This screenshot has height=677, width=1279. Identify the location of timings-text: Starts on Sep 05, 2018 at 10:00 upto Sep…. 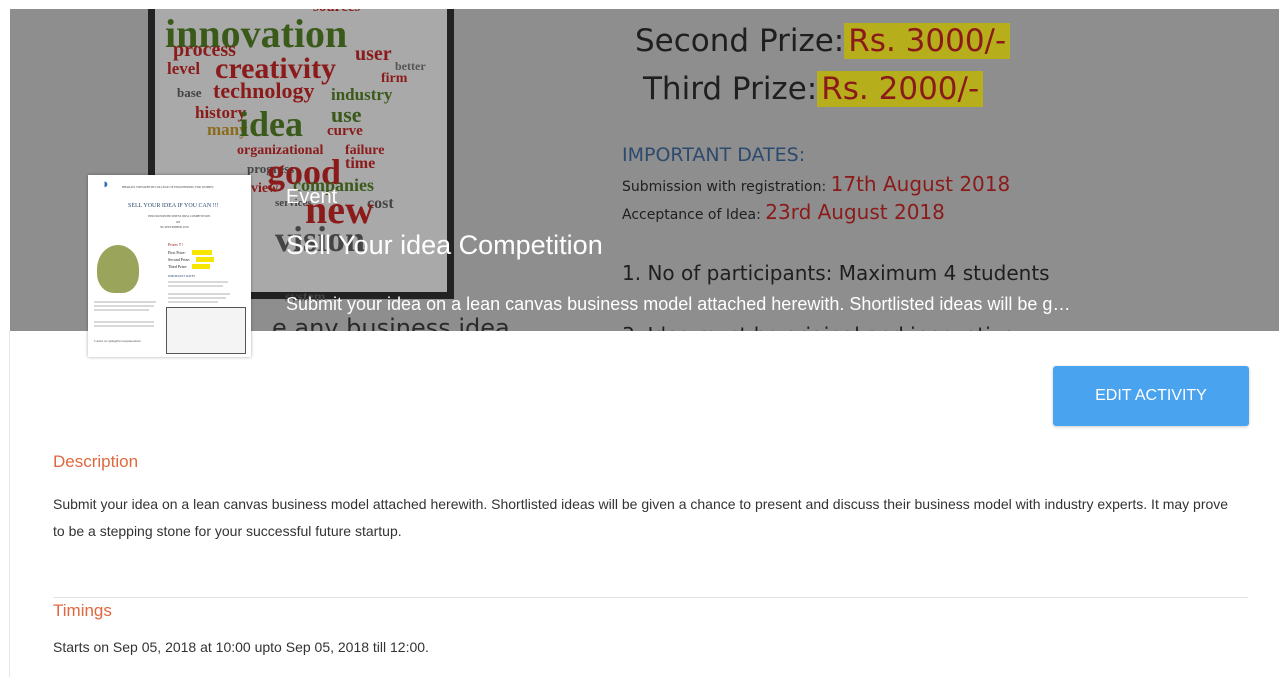
(241, 647).